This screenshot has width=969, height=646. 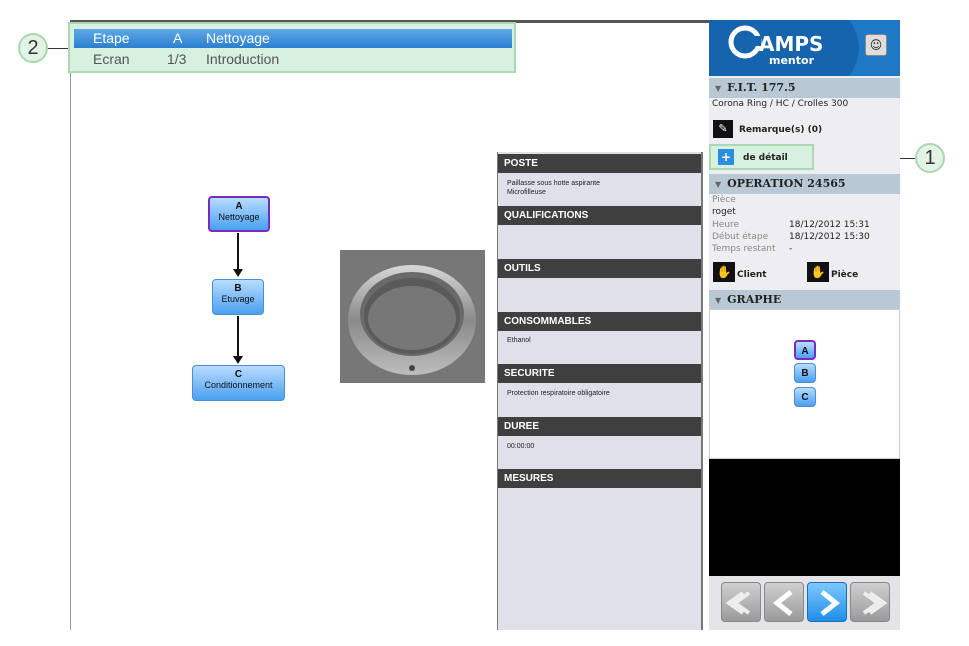 What do you see at coordinates (876, 45) in the screenshot?
I see `settings-icon: ☺` at bounding box center [876, 45].